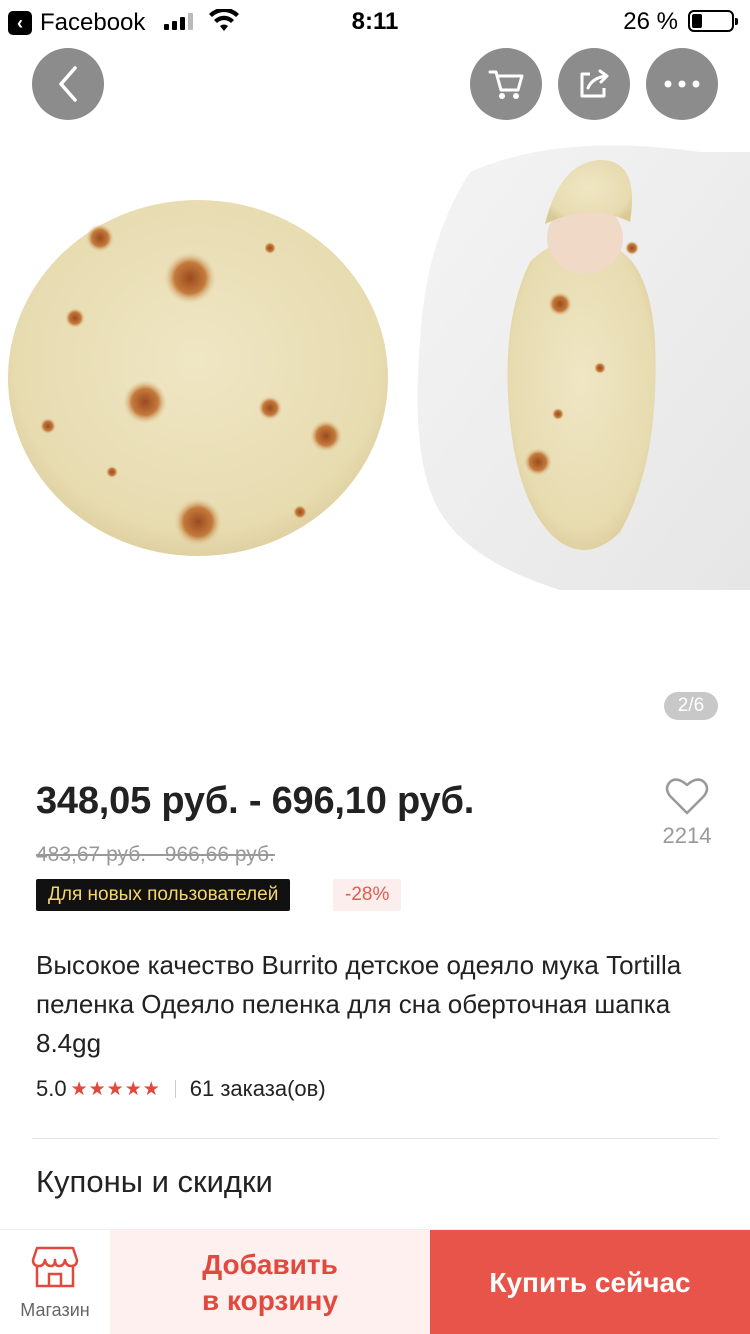 The width and height of the screenshot is (750, 1334). I want to click on chevron-left-icon, so click(68, 84).